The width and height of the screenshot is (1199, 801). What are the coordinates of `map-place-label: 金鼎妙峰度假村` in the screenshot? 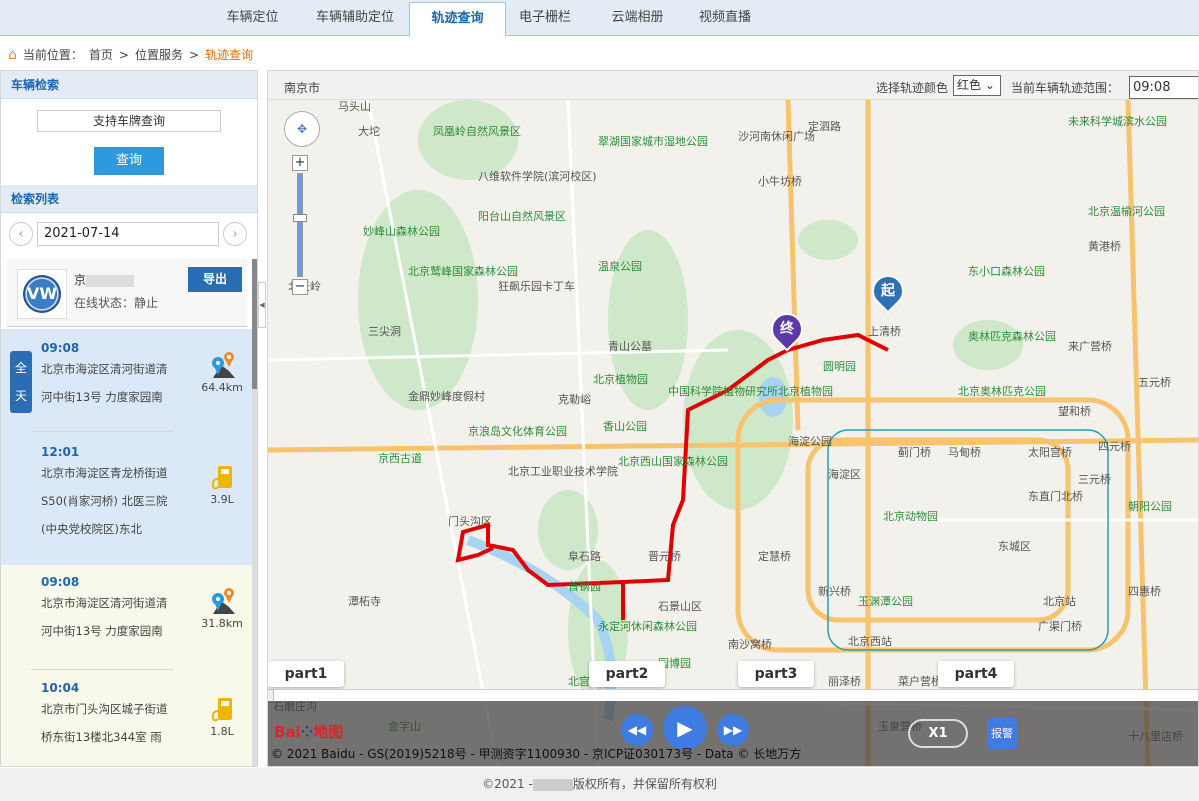 It's located at (446, 396).